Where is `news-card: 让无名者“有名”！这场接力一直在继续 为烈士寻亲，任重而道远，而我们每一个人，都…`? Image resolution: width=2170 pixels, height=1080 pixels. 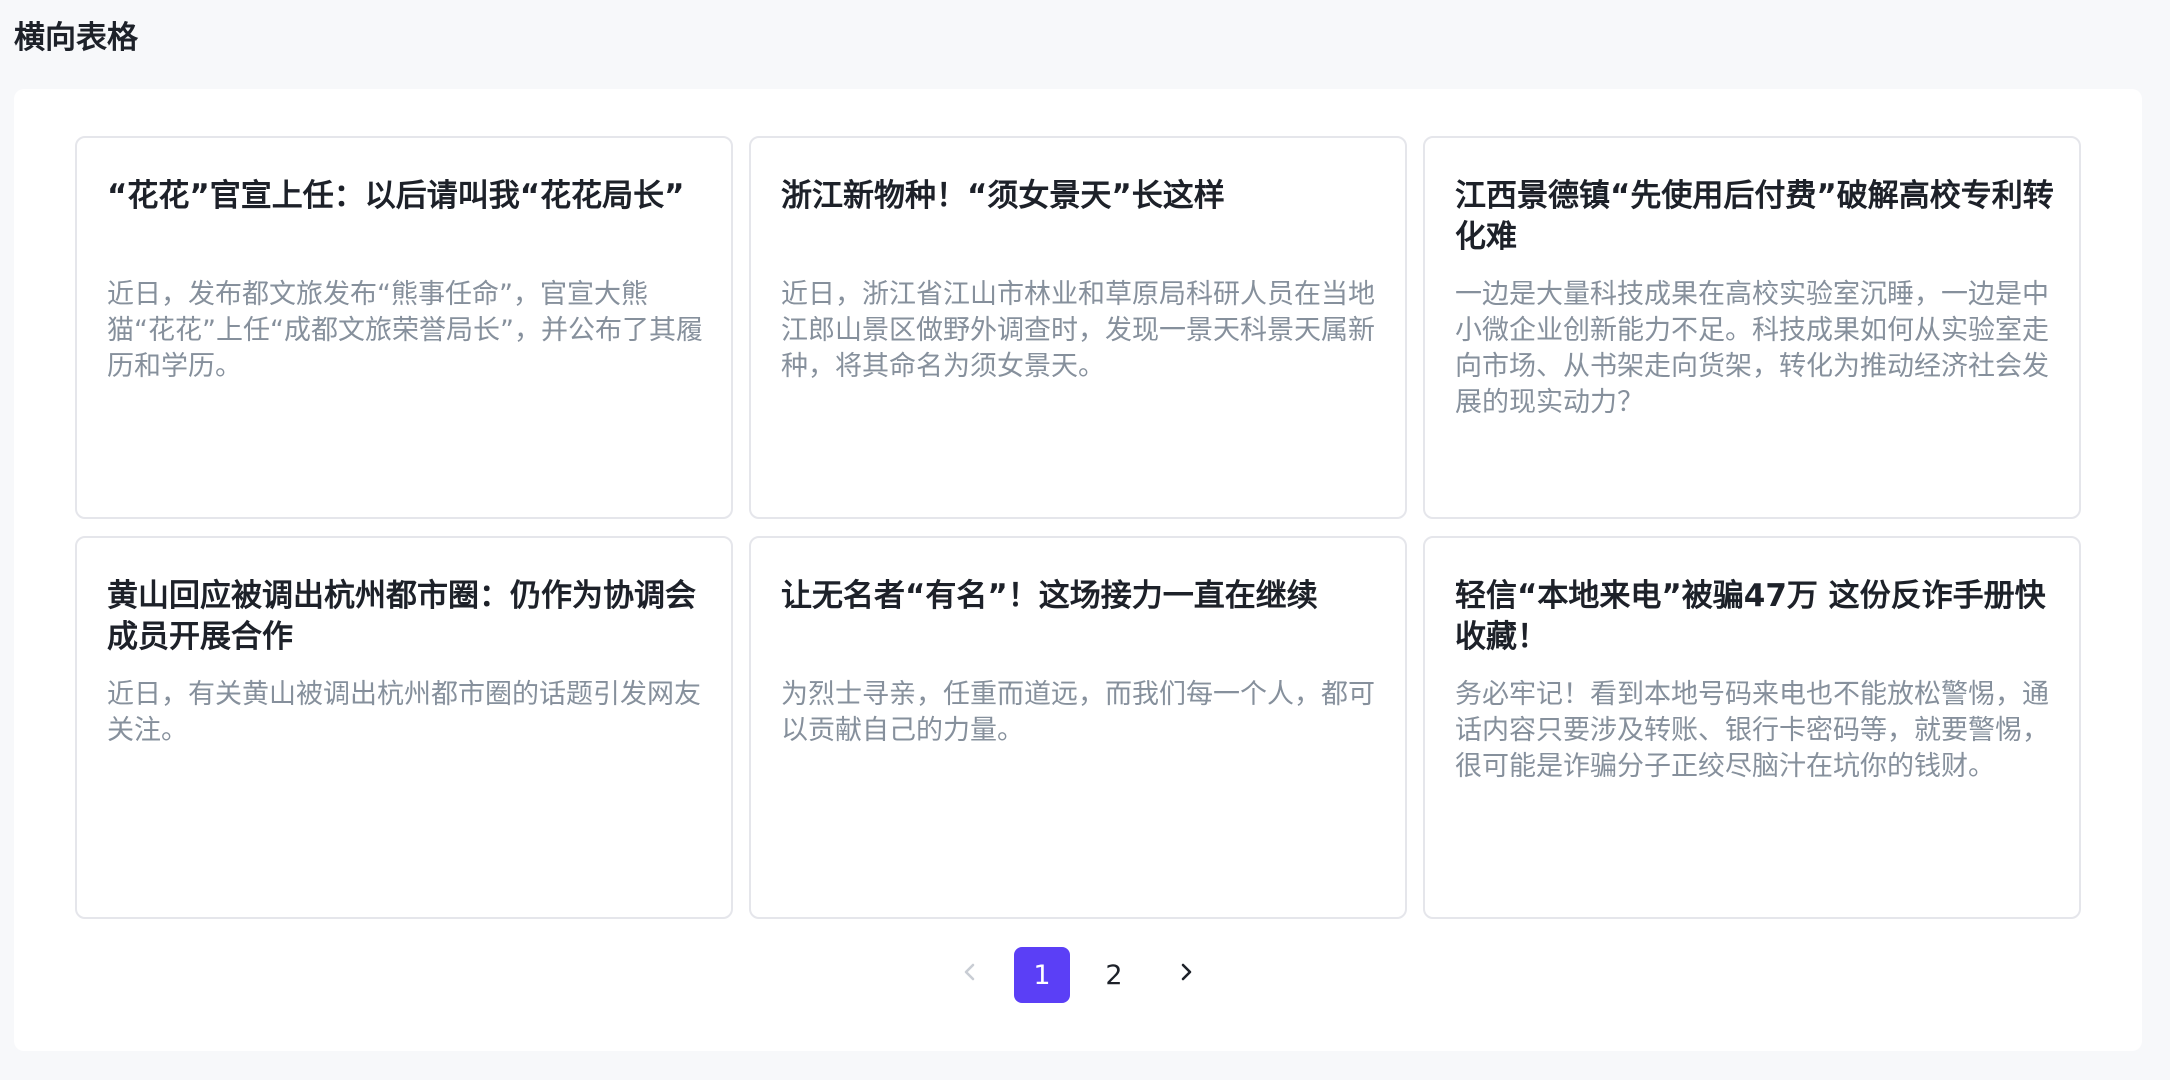 news-card: 让无名者“有名”！这场接力一直在继续 为烈士寻亲，任重而道远，而我们每一个人，都… is located at coordinates (1078, 727).